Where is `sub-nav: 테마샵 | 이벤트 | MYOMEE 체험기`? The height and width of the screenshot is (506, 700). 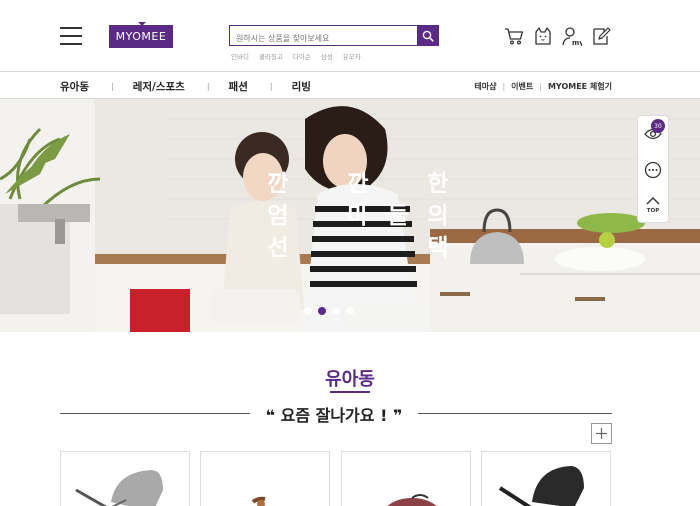
sub-nav: 테마샵 | 이벤트 | MYOMEE 체험기 is located at coordinates (543, 86).